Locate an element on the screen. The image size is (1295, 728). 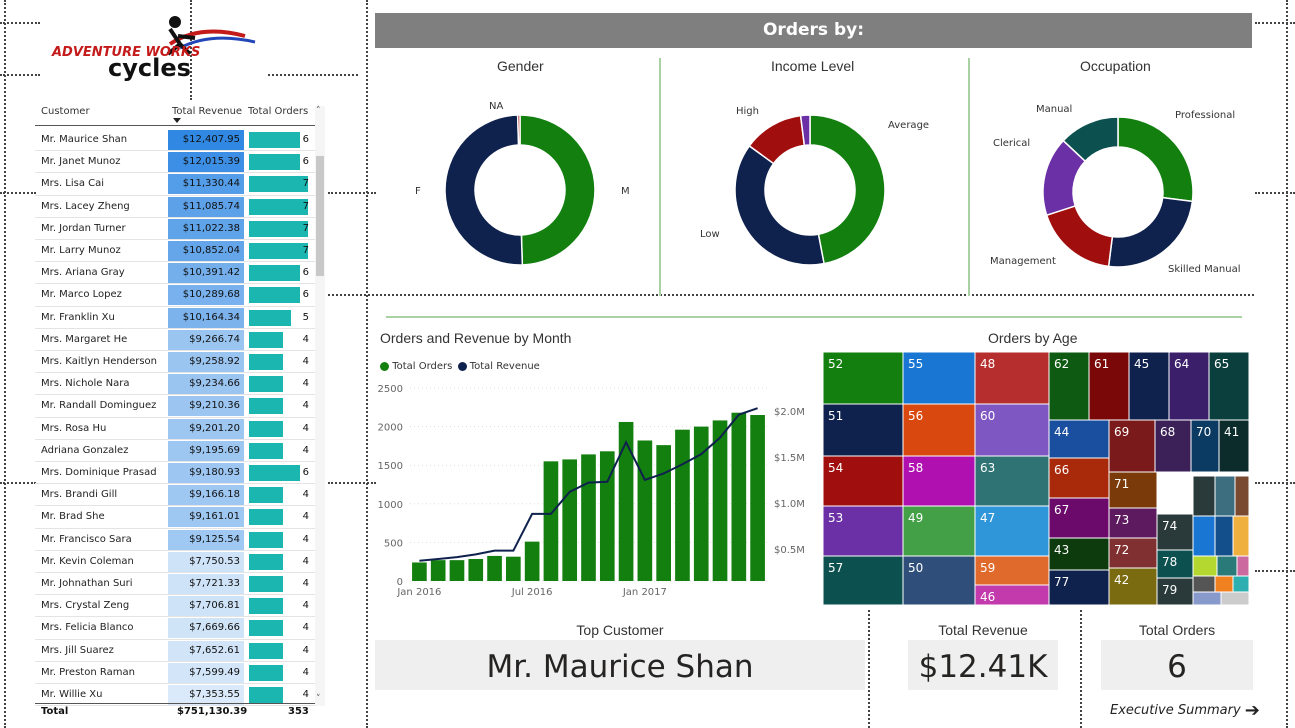
table-row: Mrs. Jill Suarez $7,652.61 4 is located at coordinates (175, 651).